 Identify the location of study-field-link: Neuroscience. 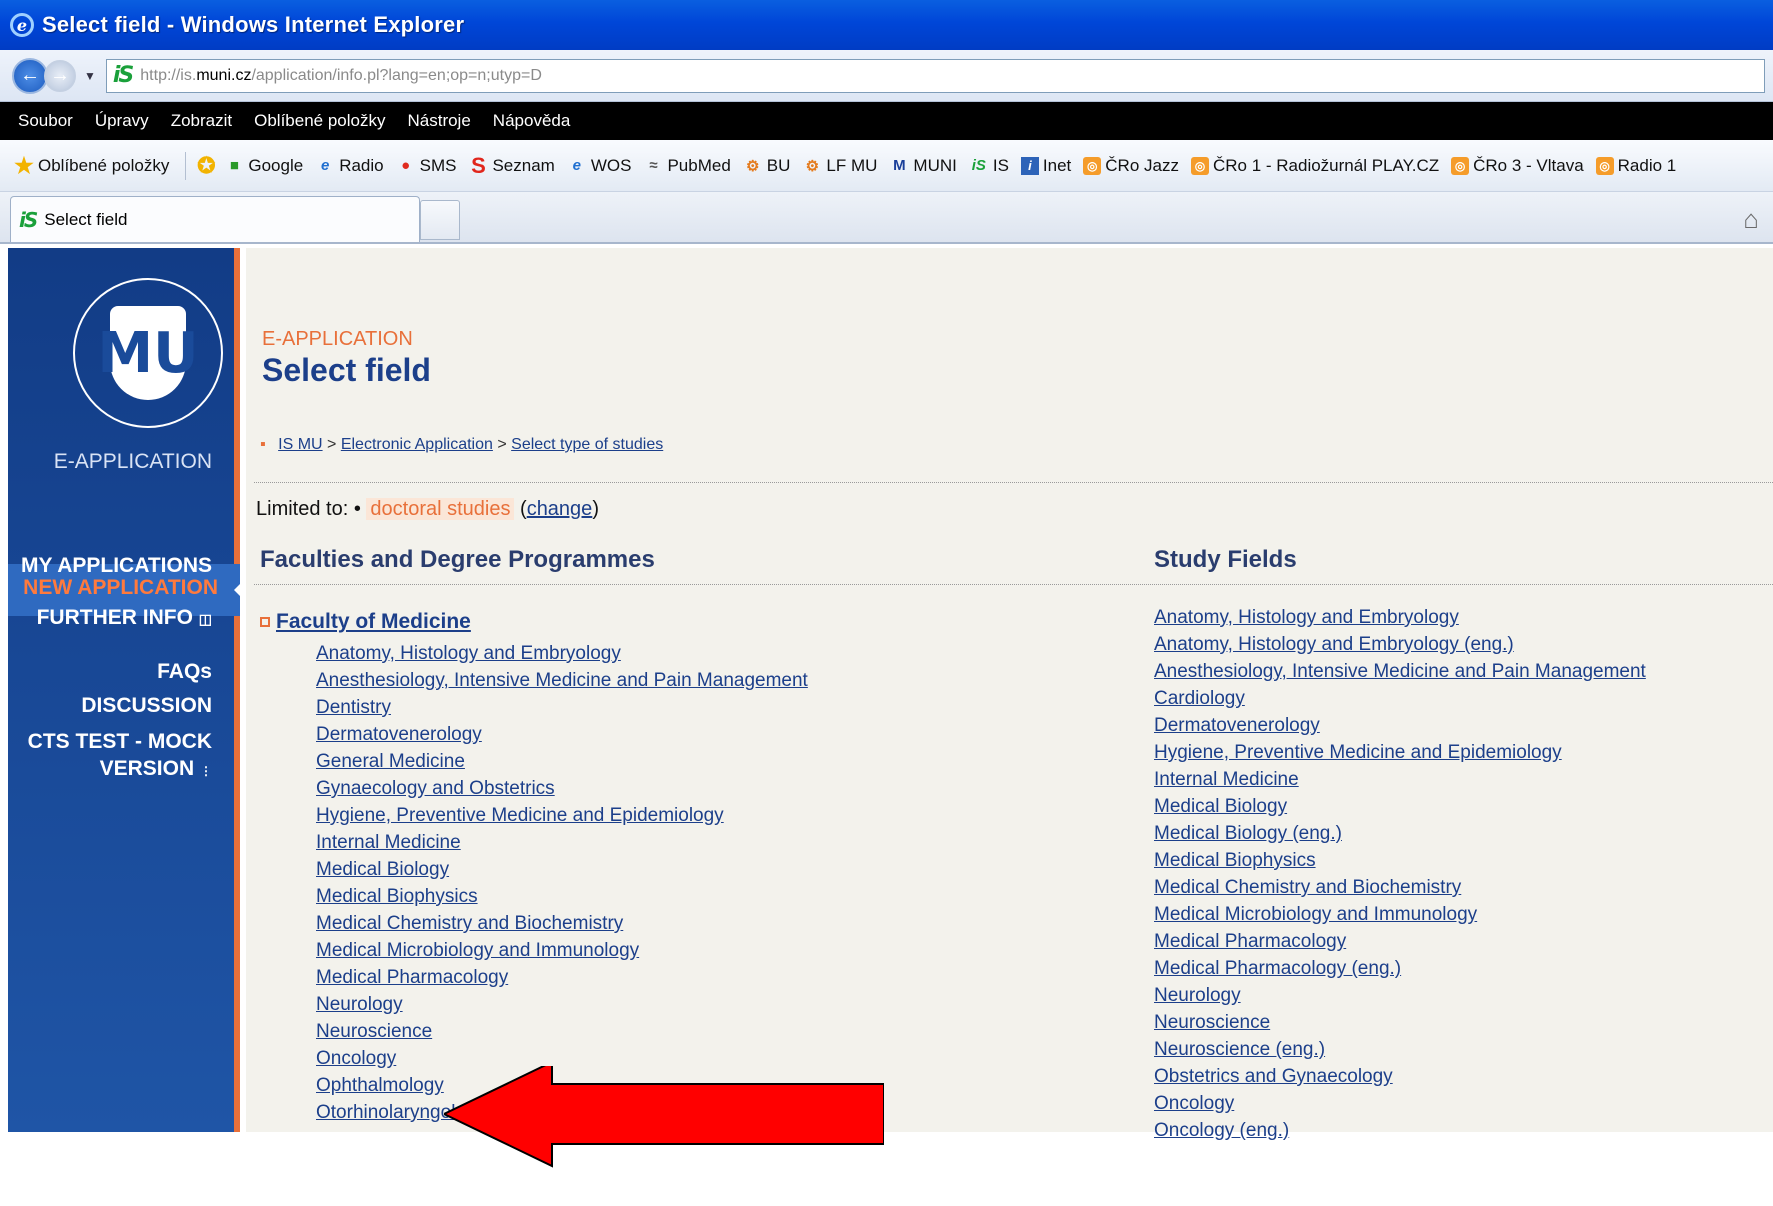
(1400, 1022).